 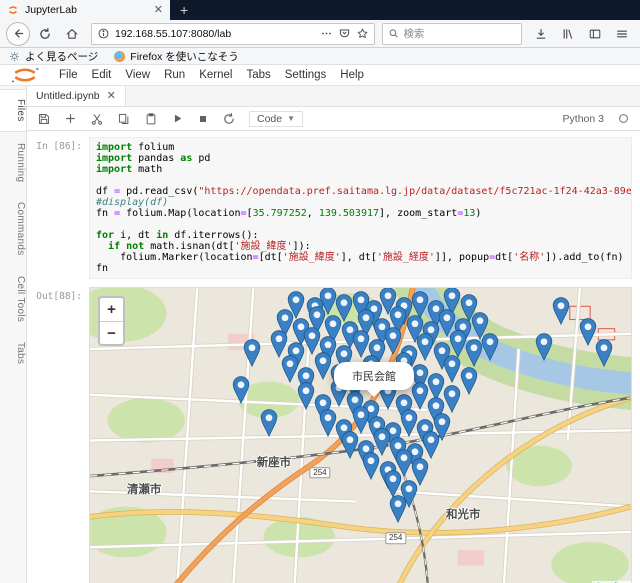 I want to click on back-button, so click(x=18, y=33).